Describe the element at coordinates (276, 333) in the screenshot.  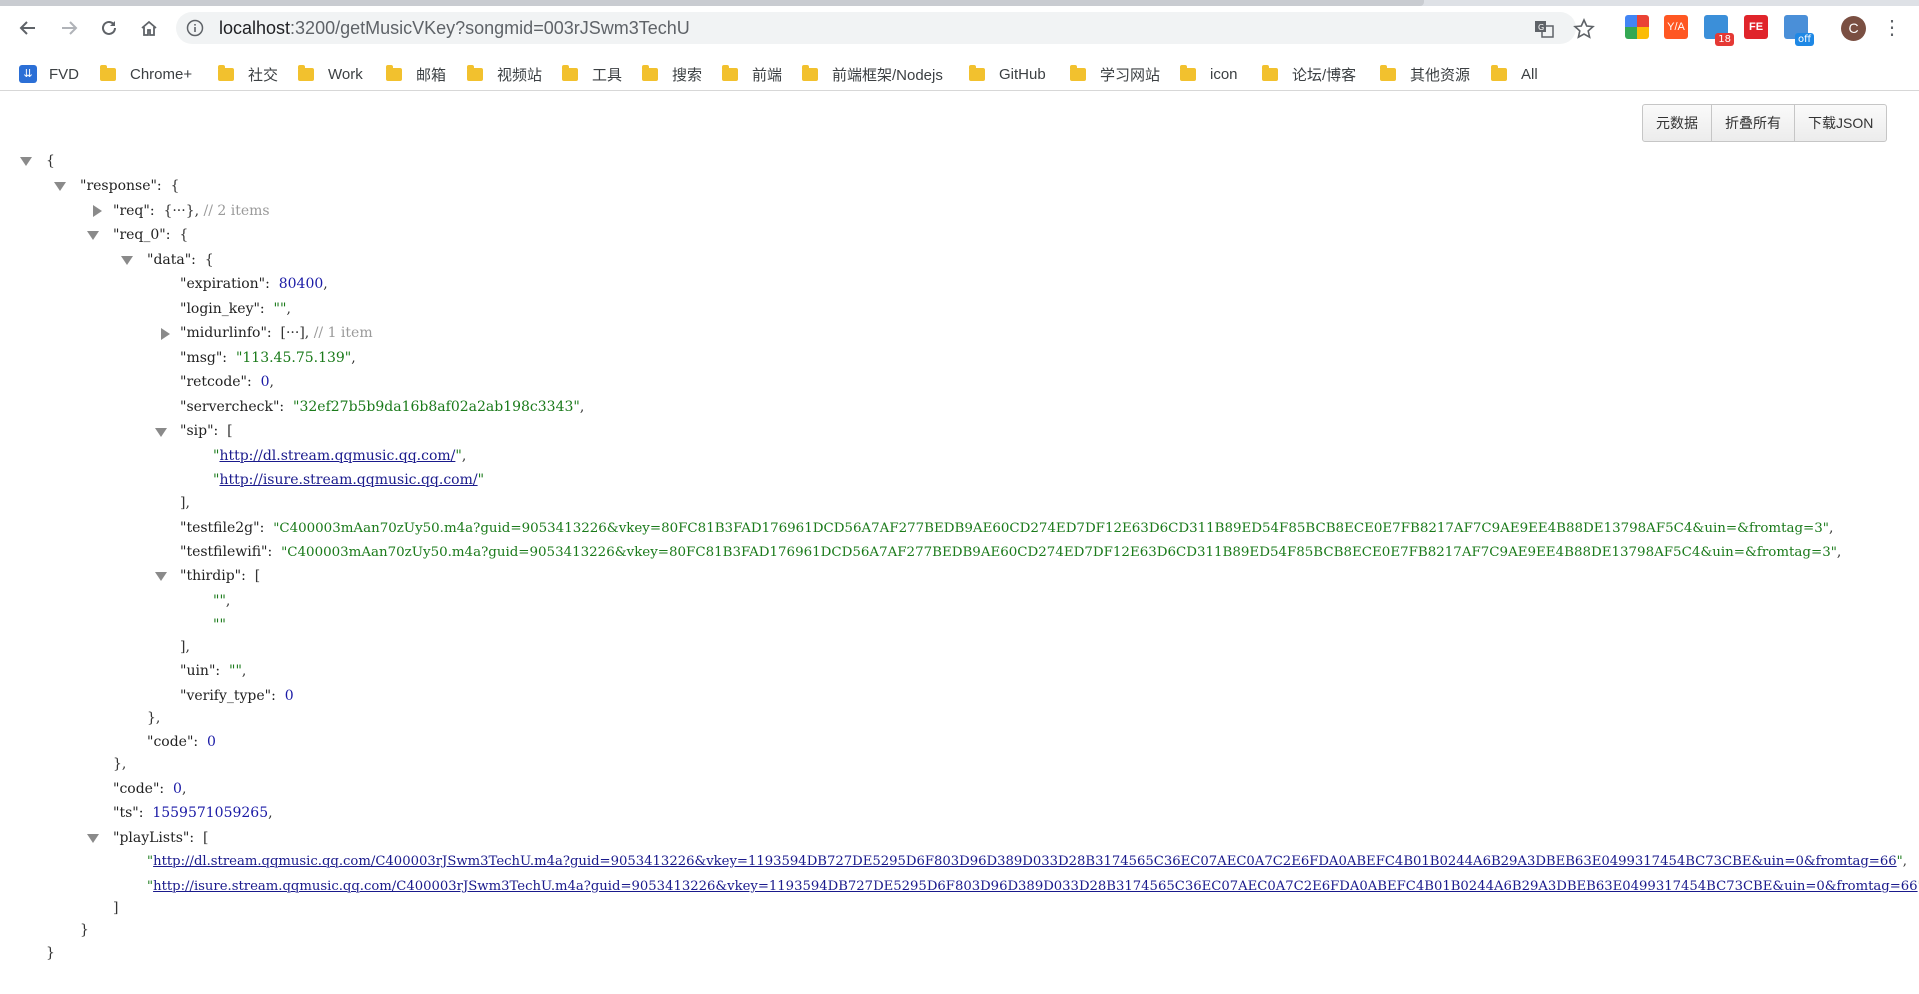
I see `json-line-midurlinfo: "midurlinfo": [···], // 1 item` at that location.